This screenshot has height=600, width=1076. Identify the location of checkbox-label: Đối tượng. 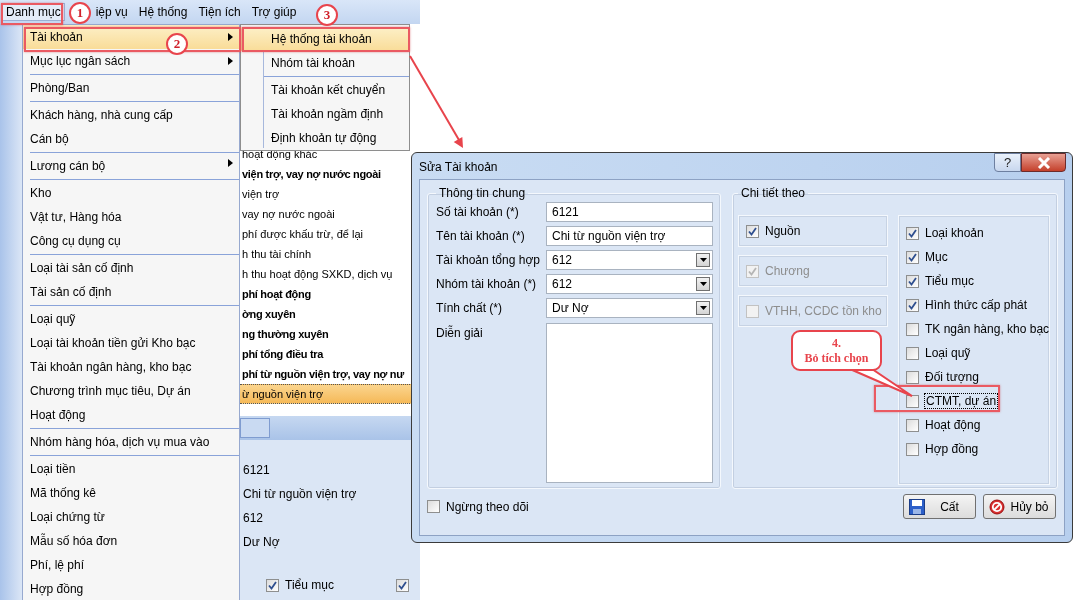
(952, 377).